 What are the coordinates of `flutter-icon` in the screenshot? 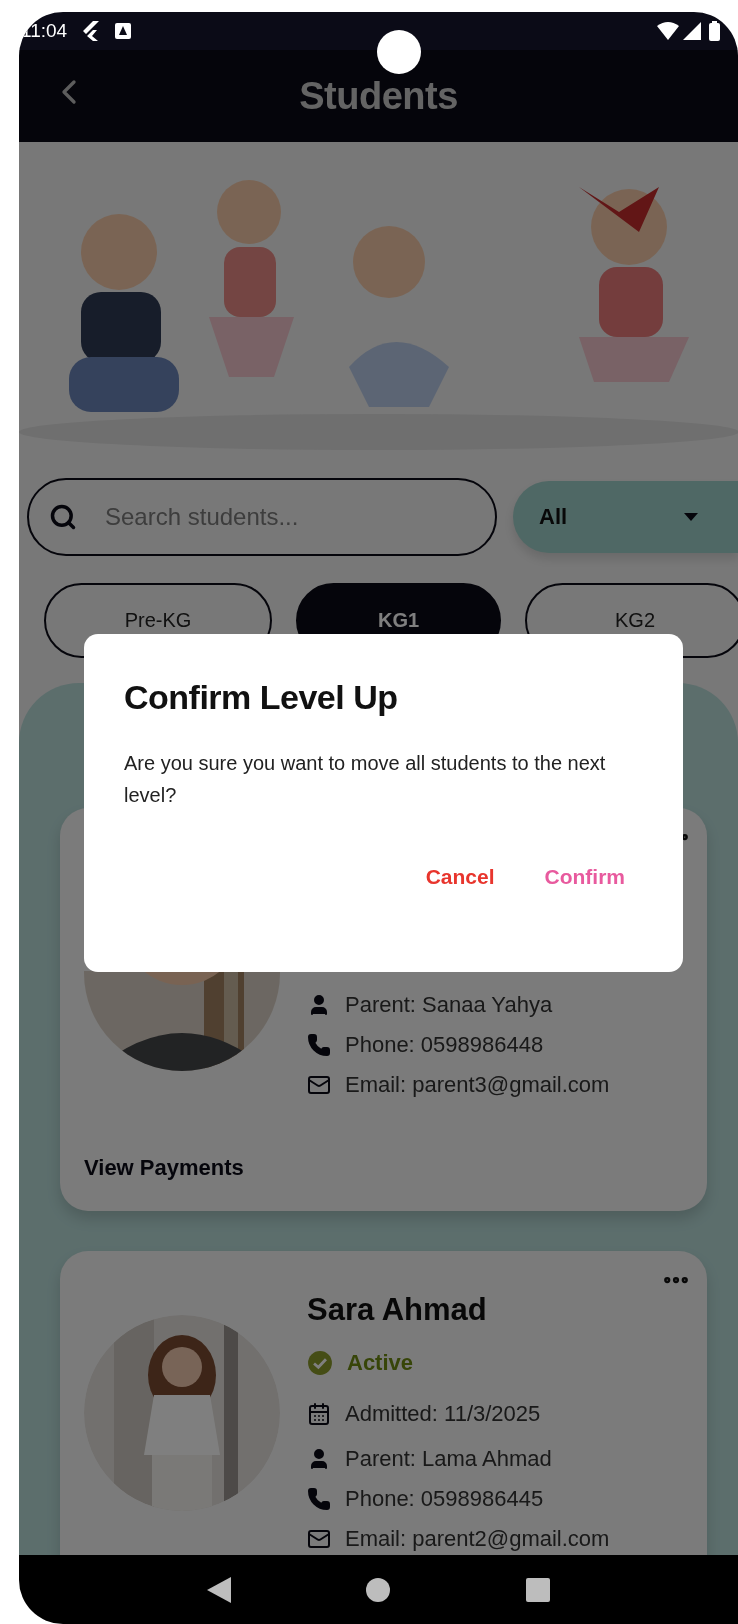 It's located at (90, 31).